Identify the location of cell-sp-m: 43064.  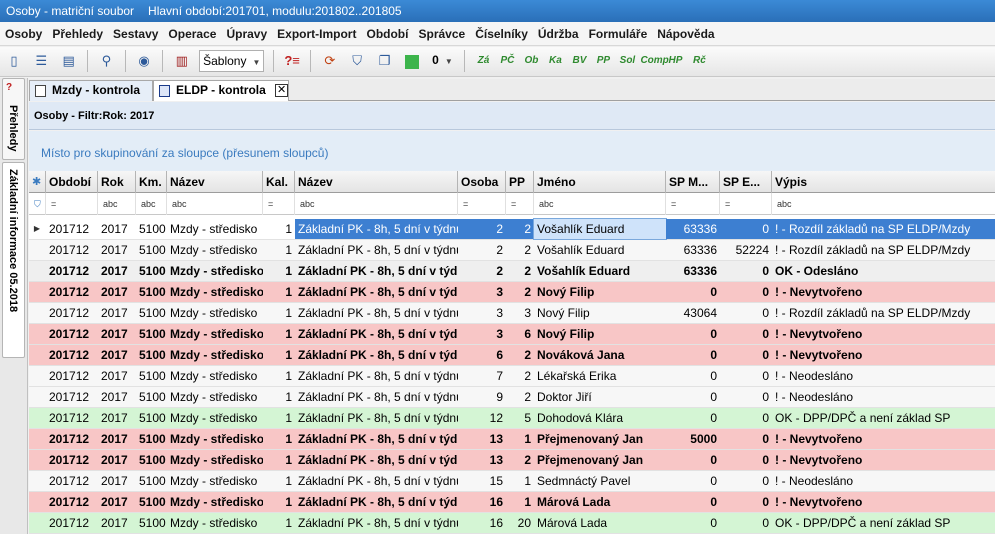
(693, 313).